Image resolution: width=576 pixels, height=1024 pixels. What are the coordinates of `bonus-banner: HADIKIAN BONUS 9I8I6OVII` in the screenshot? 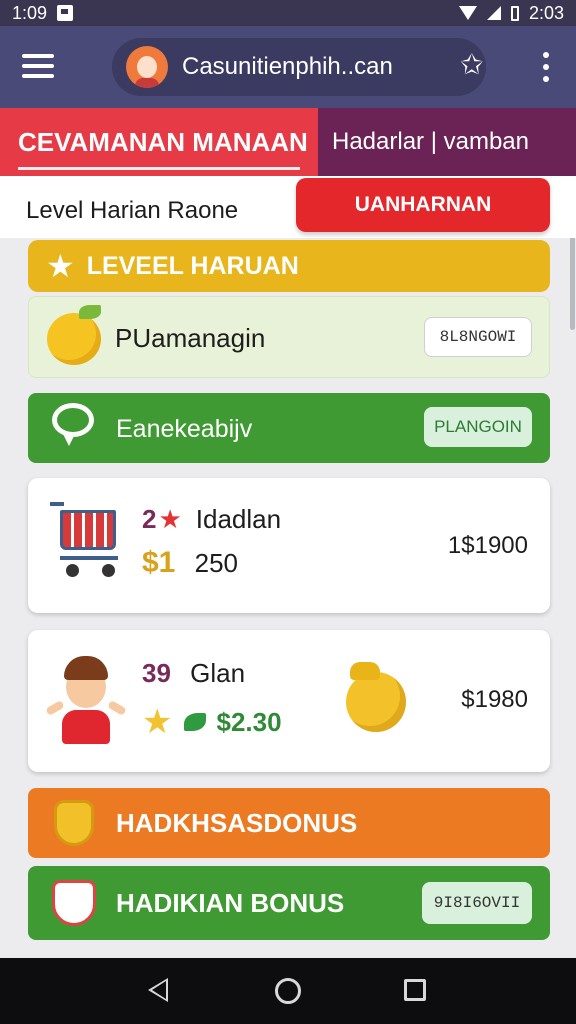 It's located at (289, 903).